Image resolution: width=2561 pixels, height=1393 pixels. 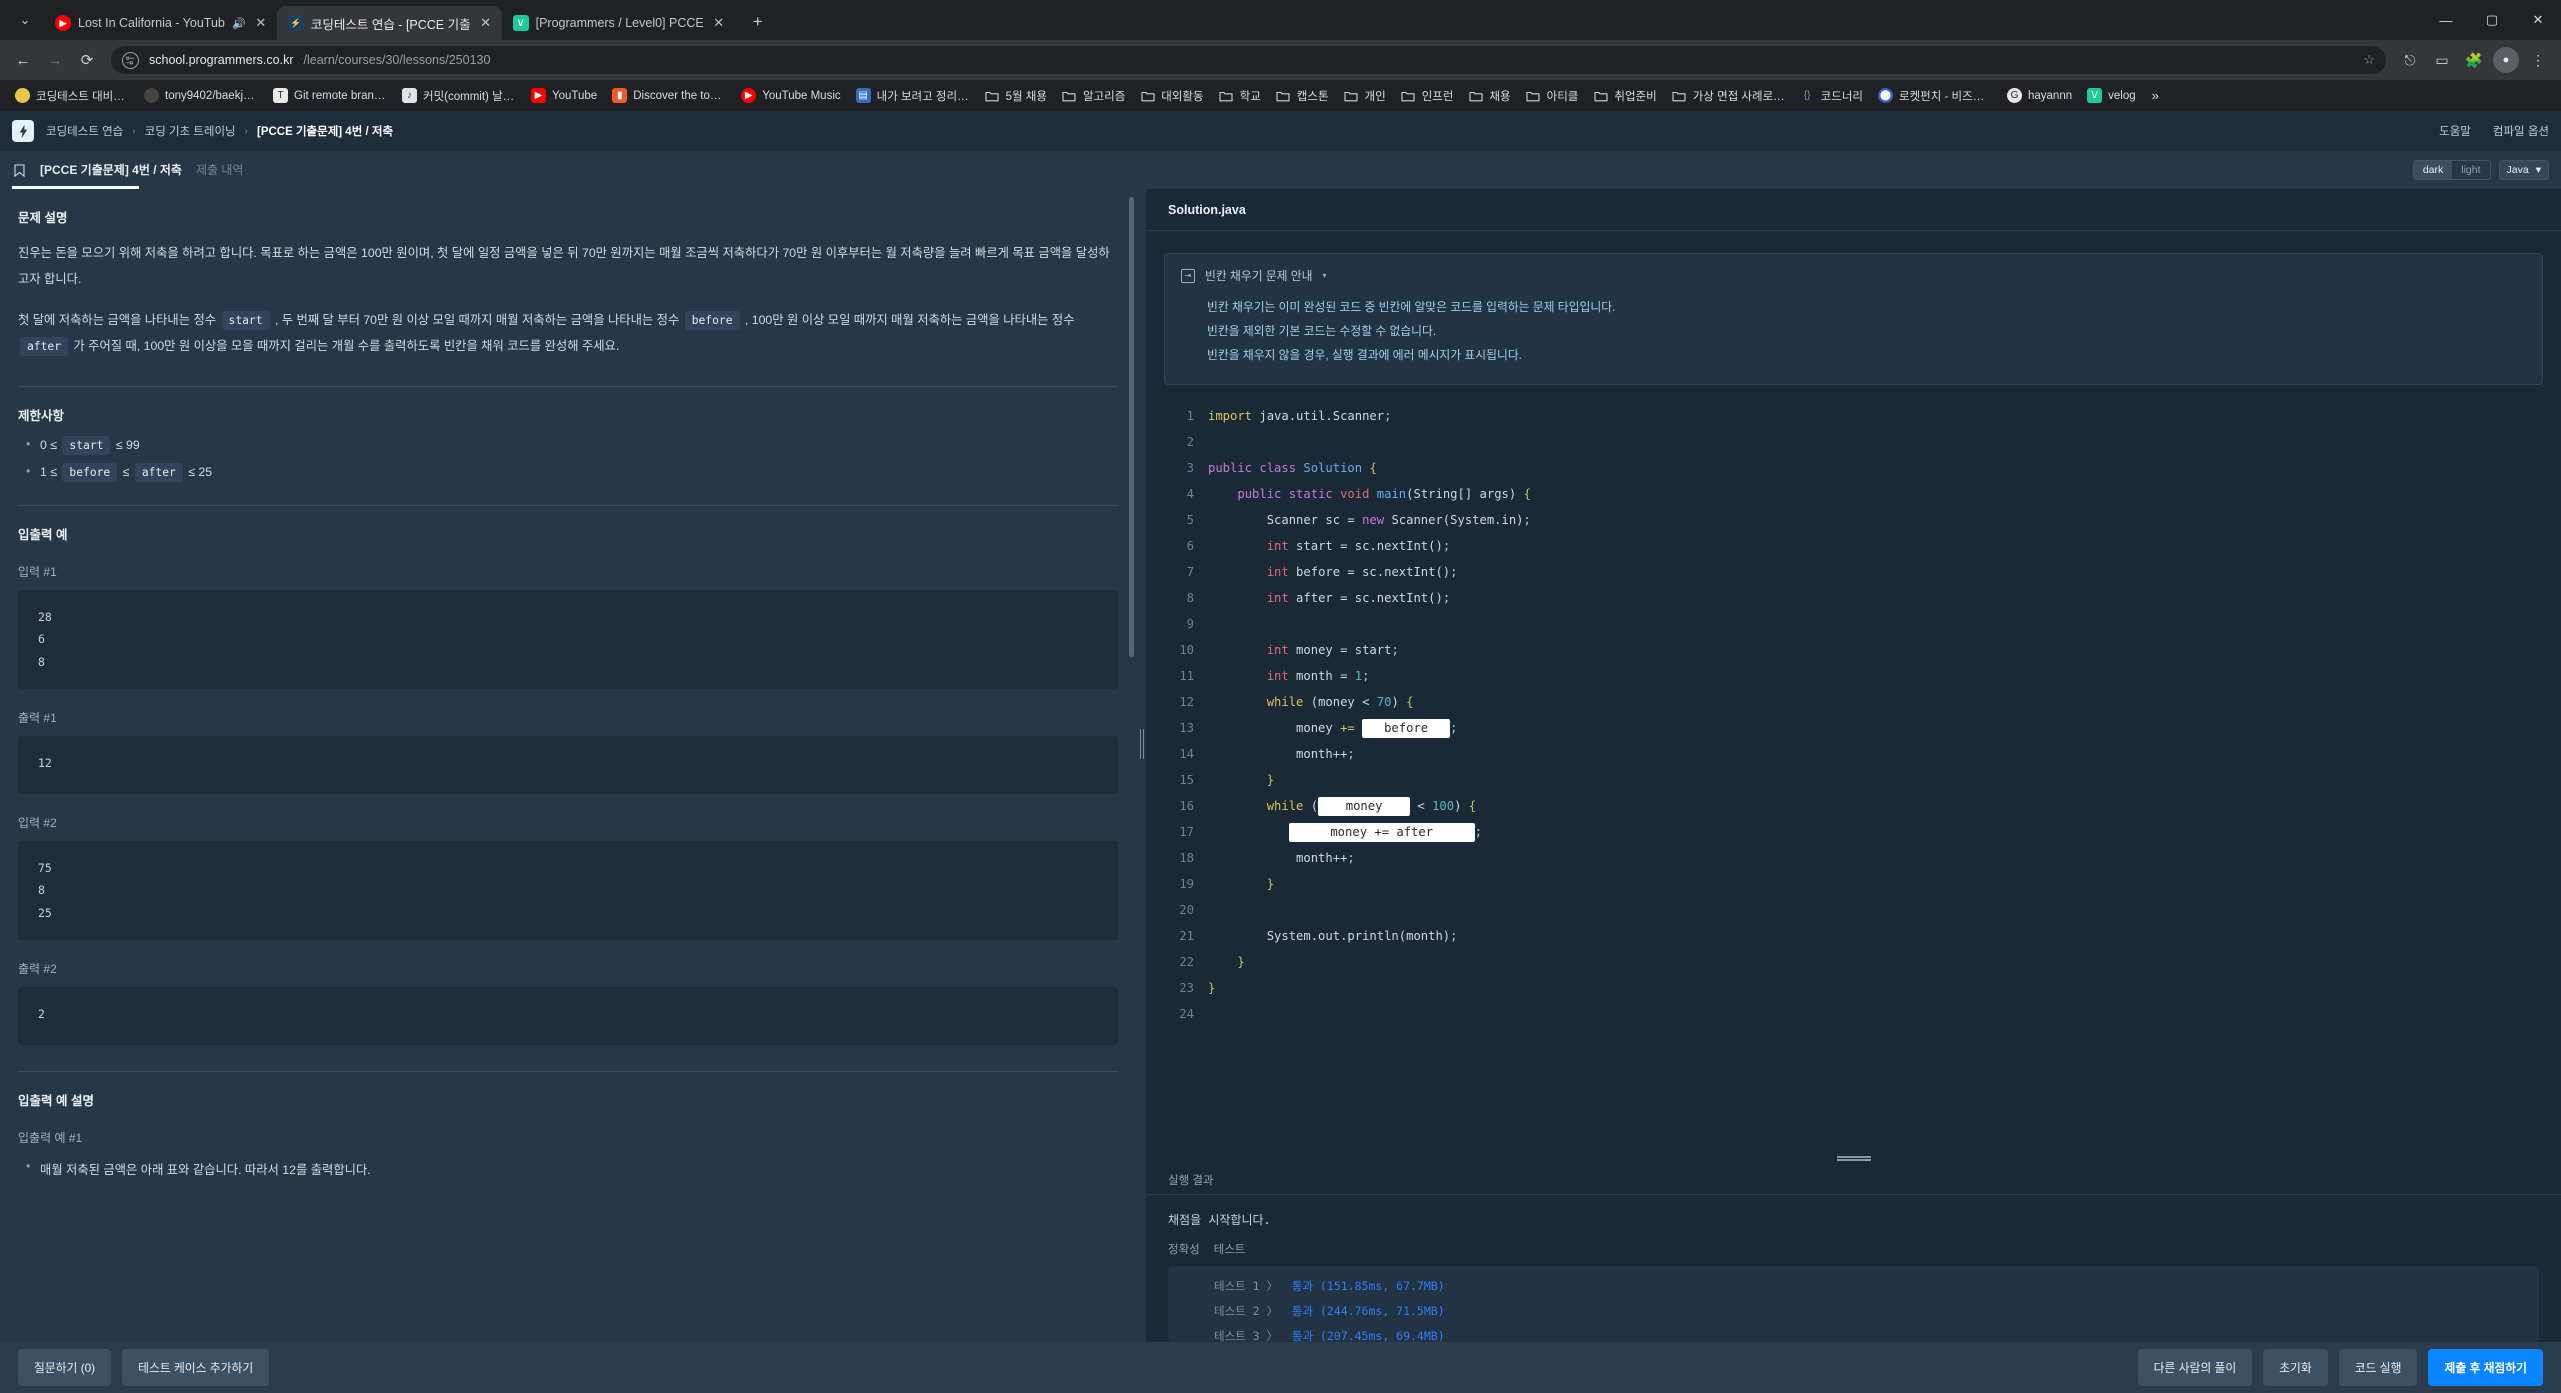 What do you see at coordinates (2039, 95) in the screenshot?
I see `bookmark-item: Ghayannn` at bounding box center [2039, 95].